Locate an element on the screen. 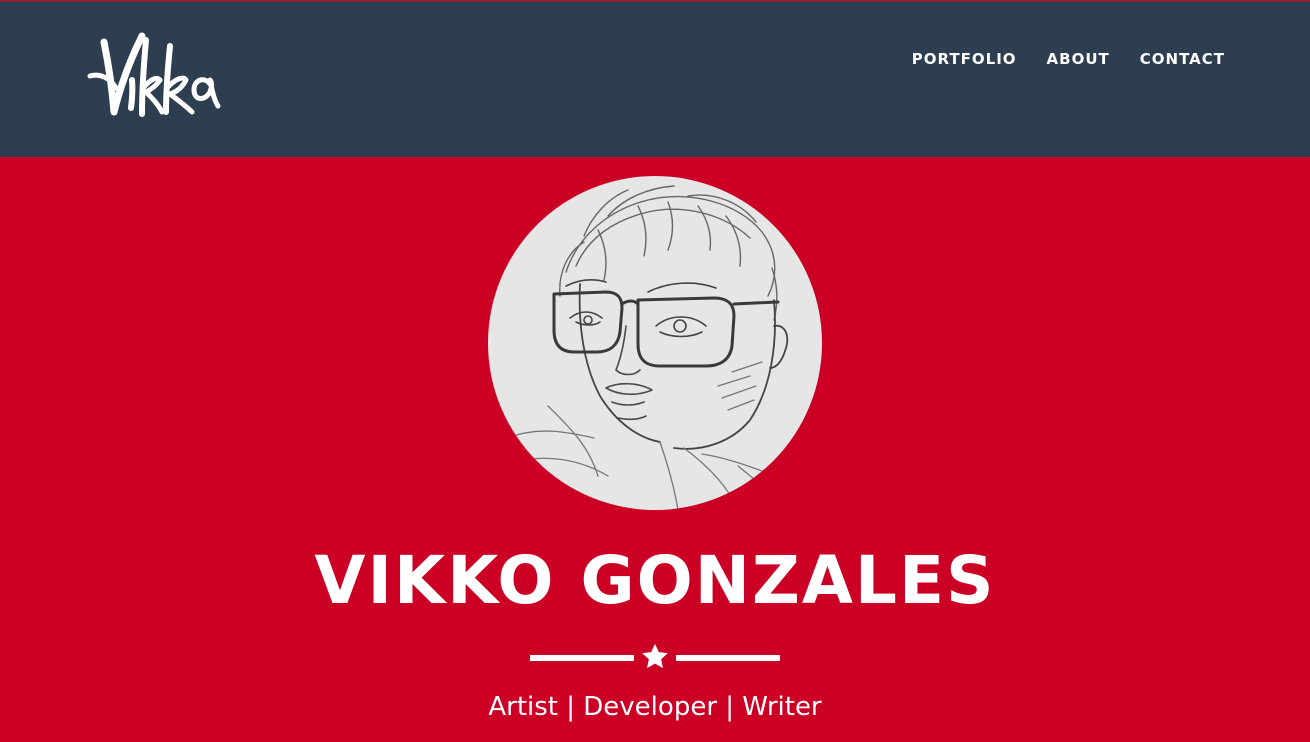  nav-contact-link: CONTACT is located at coordinates (1182, 59).